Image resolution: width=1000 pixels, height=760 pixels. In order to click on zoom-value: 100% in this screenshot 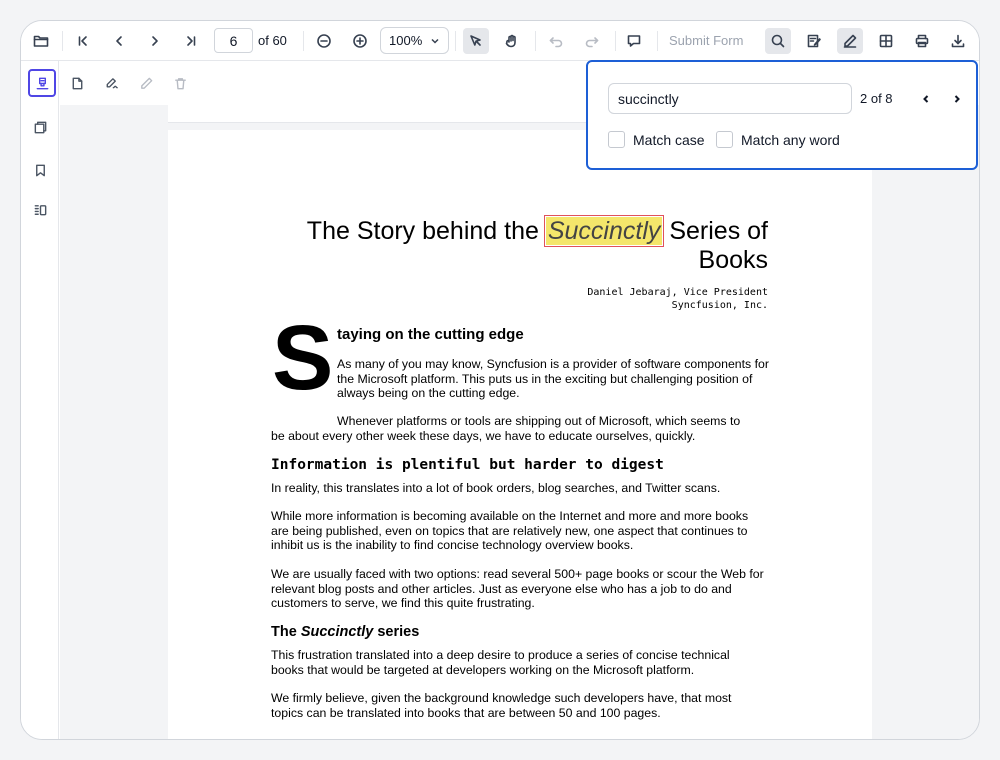, I will do `click(406, 40)`.